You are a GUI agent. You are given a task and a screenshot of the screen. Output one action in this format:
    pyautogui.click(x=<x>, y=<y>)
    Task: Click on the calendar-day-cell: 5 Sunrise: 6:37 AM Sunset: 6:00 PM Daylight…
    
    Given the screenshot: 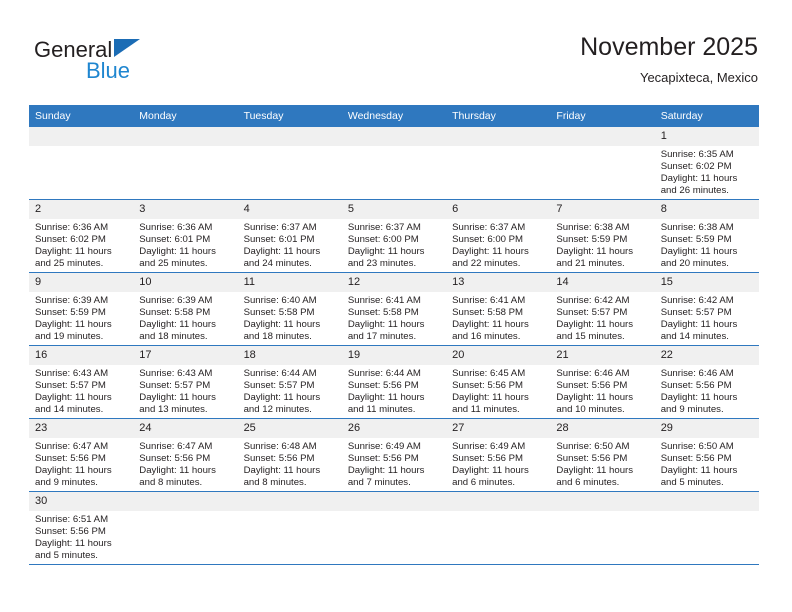 What is the action you would take?
    pyautogui.click(x=394, y=236)
    